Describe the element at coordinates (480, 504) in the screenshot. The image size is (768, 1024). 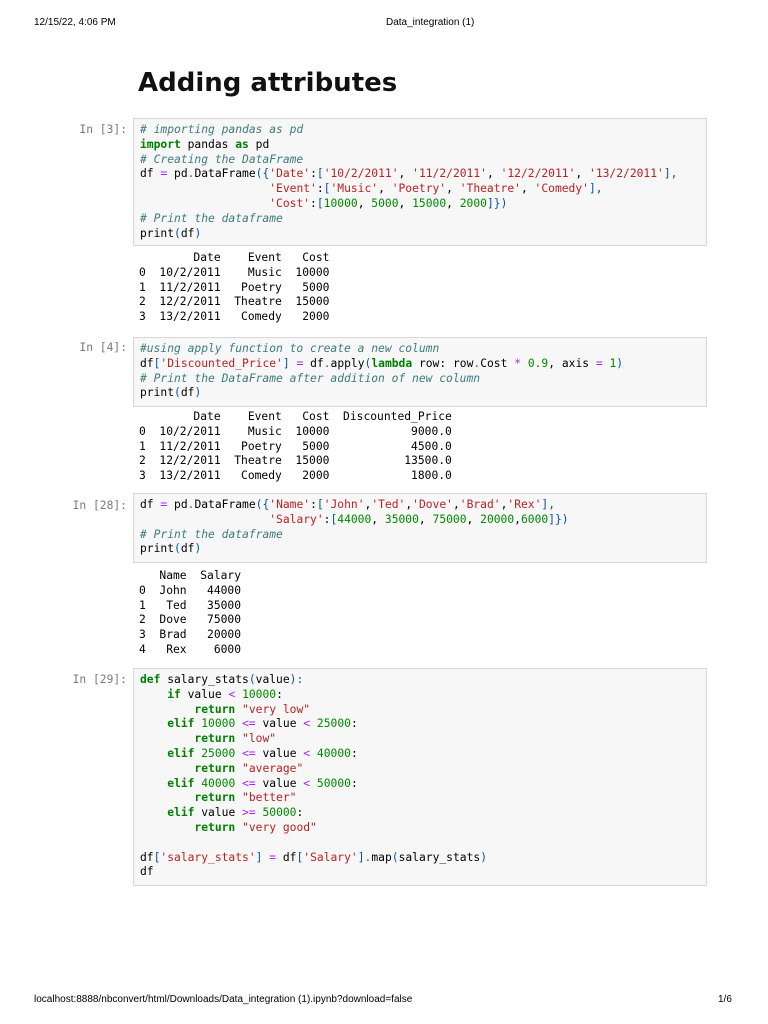
I see `code-token: 'Brad'` at that location.